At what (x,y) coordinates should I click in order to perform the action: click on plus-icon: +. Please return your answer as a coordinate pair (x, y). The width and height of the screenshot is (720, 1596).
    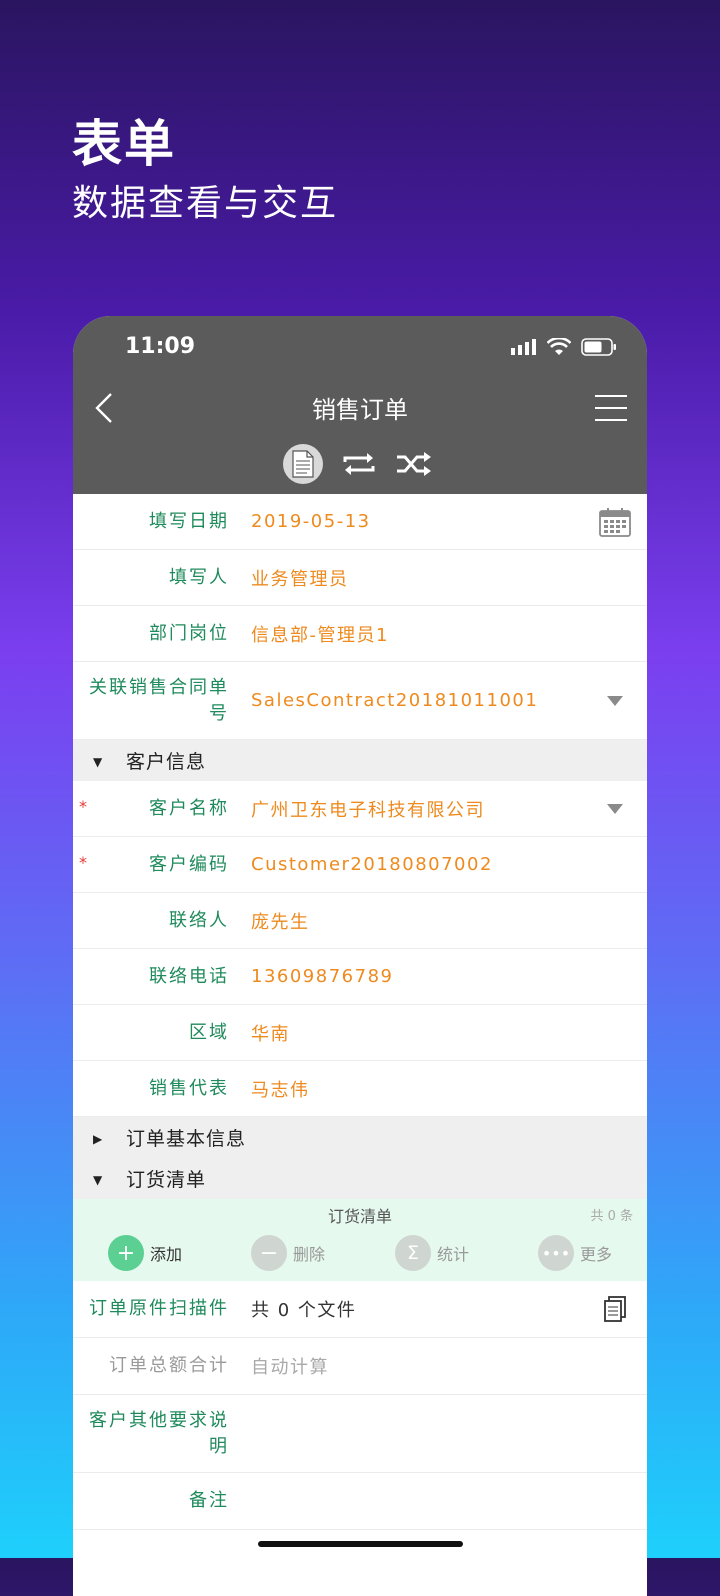
    Looking at the image, I should click on (126, 1253).